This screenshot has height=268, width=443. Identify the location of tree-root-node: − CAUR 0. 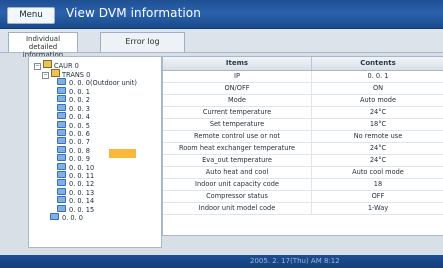
(56, 65).